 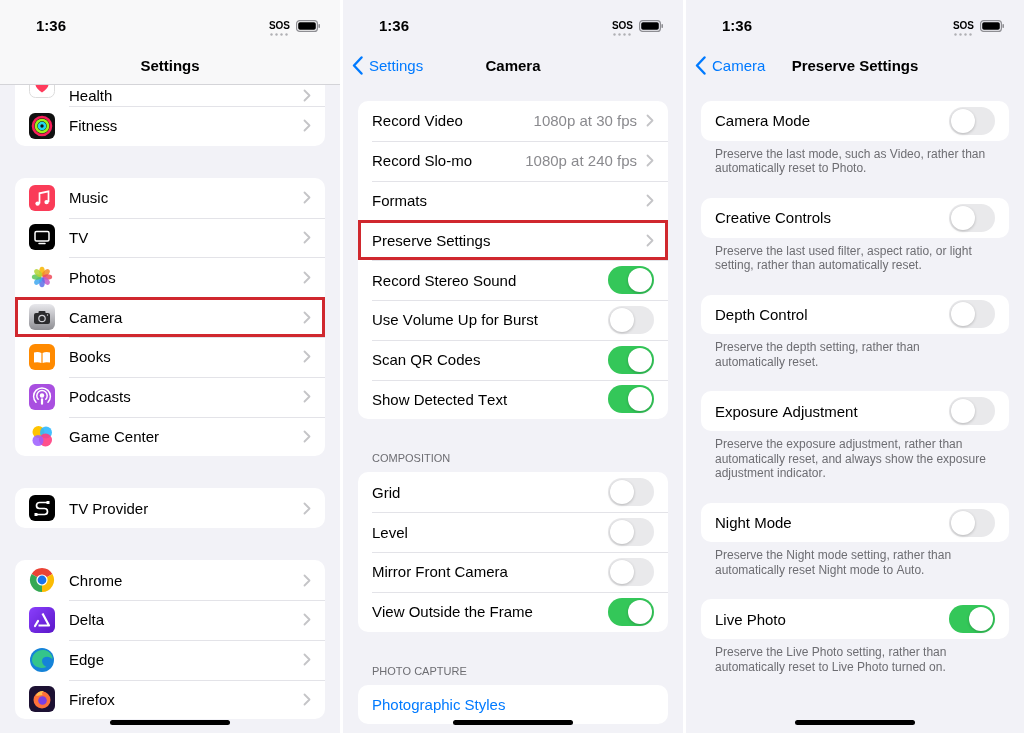 What do you see at coordinates (87, 660) in the screenshot?
I see `row-label: Edge` at bounding box center [87, 660].